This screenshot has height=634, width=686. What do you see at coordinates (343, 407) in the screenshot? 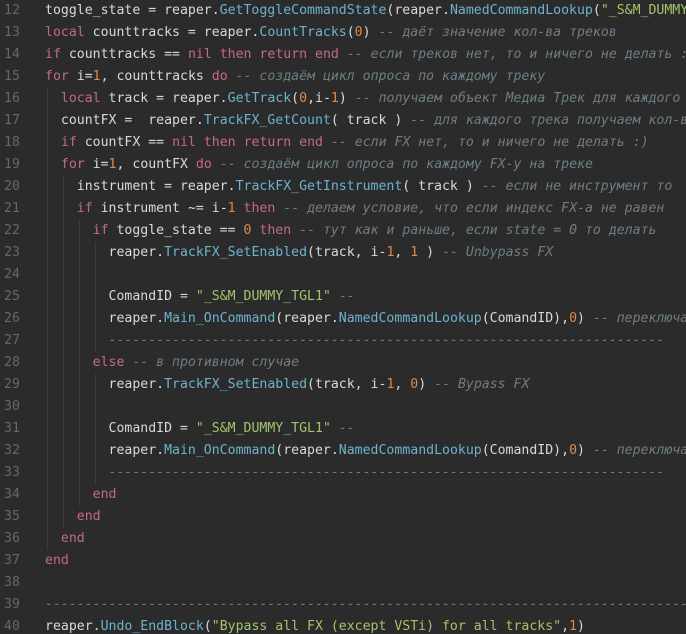
I see `code-line: 30` at bounding box center [343, 407].